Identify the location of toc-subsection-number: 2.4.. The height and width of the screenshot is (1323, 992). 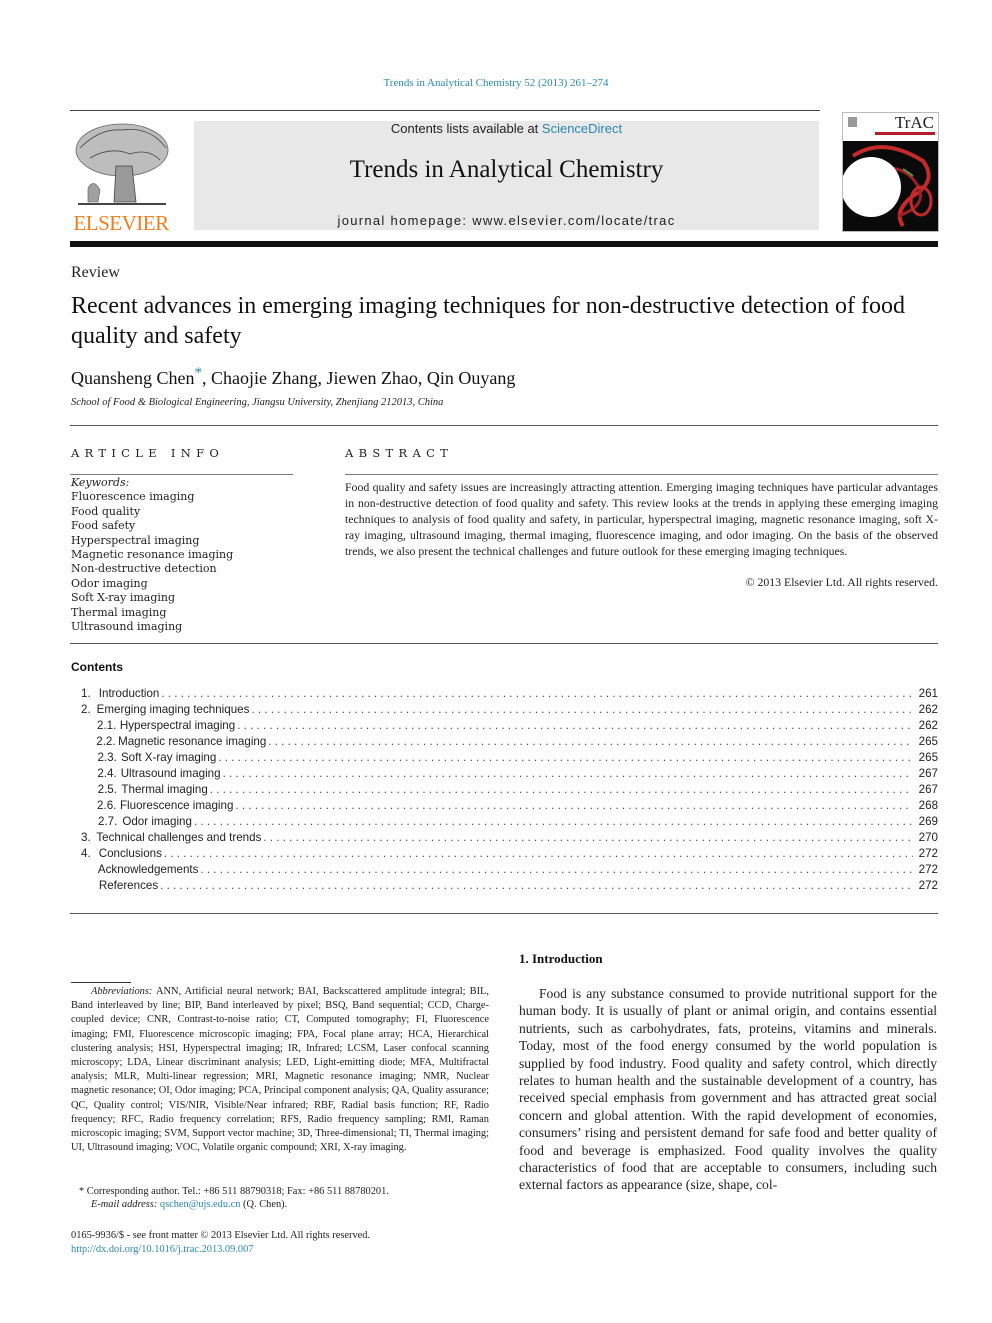
(107, 773).